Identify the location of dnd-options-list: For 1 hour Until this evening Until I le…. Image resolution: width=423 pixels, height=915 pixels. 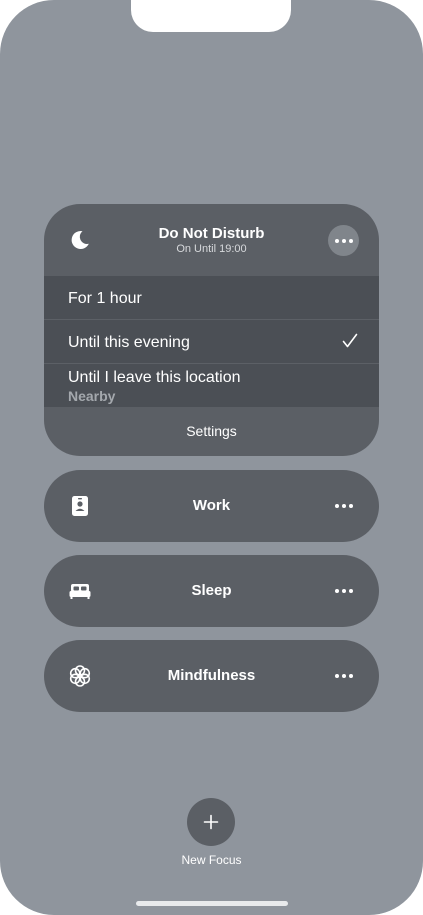
(211, 341).